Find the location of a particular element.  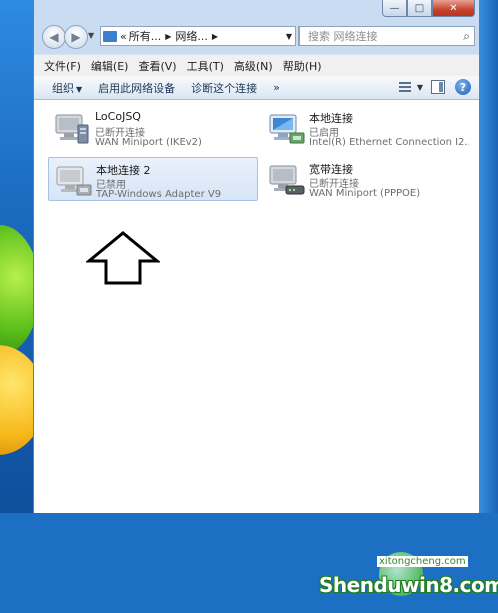

search-input: 搜索 网络连接 ⌕ is located at coordinates (387, 36).